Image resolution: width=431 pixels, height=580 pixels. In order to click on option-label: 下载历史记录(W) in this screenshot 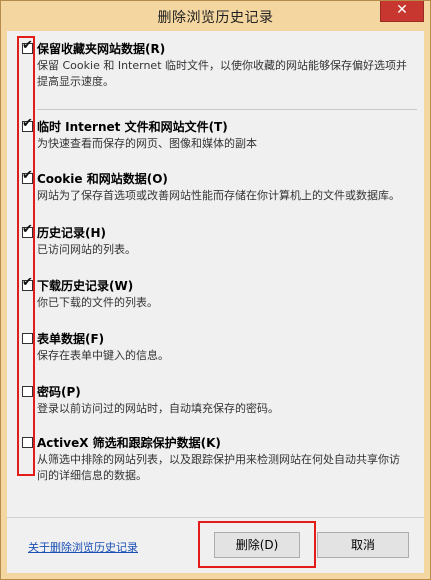, I will do `click(85, 286)`.